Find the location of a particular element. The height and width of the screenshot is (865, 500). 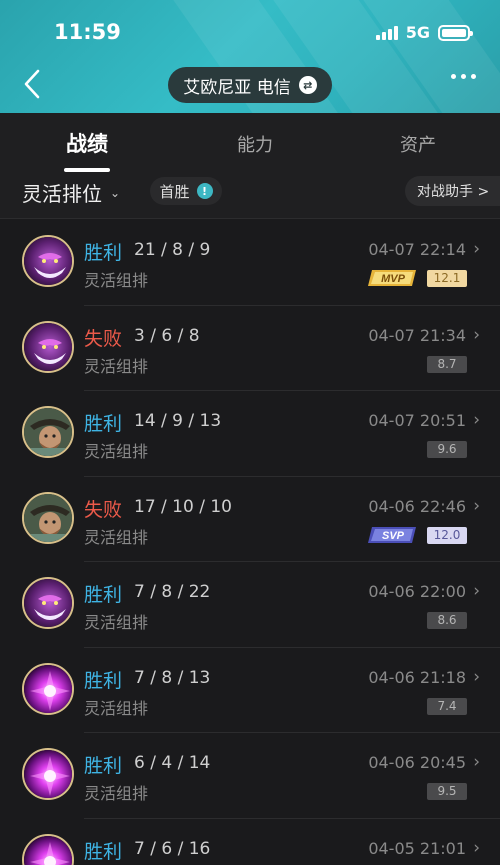

queue-label: 灵活排位 is located at coordinates (62, 194).